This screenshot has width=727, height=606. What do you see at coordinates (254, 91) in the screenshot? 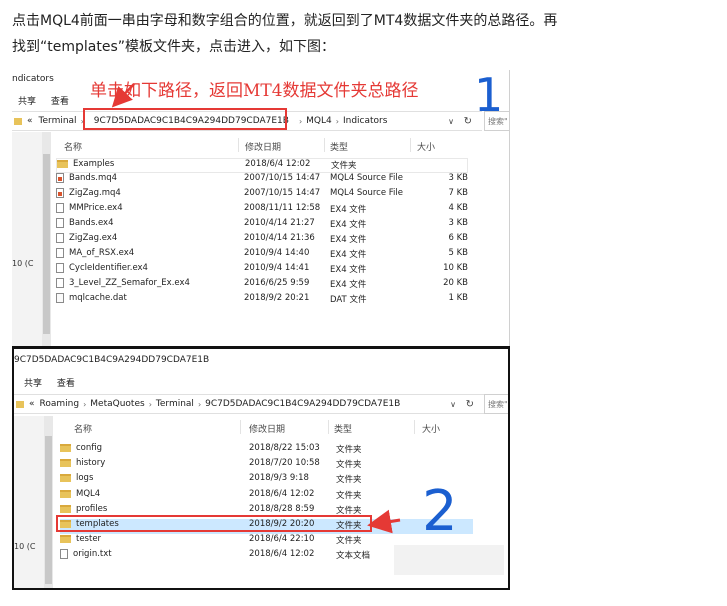
I see `annotation-text: 单击如下路径，返回MT4数据文件夹总路径` at bounding box center [254, 91].